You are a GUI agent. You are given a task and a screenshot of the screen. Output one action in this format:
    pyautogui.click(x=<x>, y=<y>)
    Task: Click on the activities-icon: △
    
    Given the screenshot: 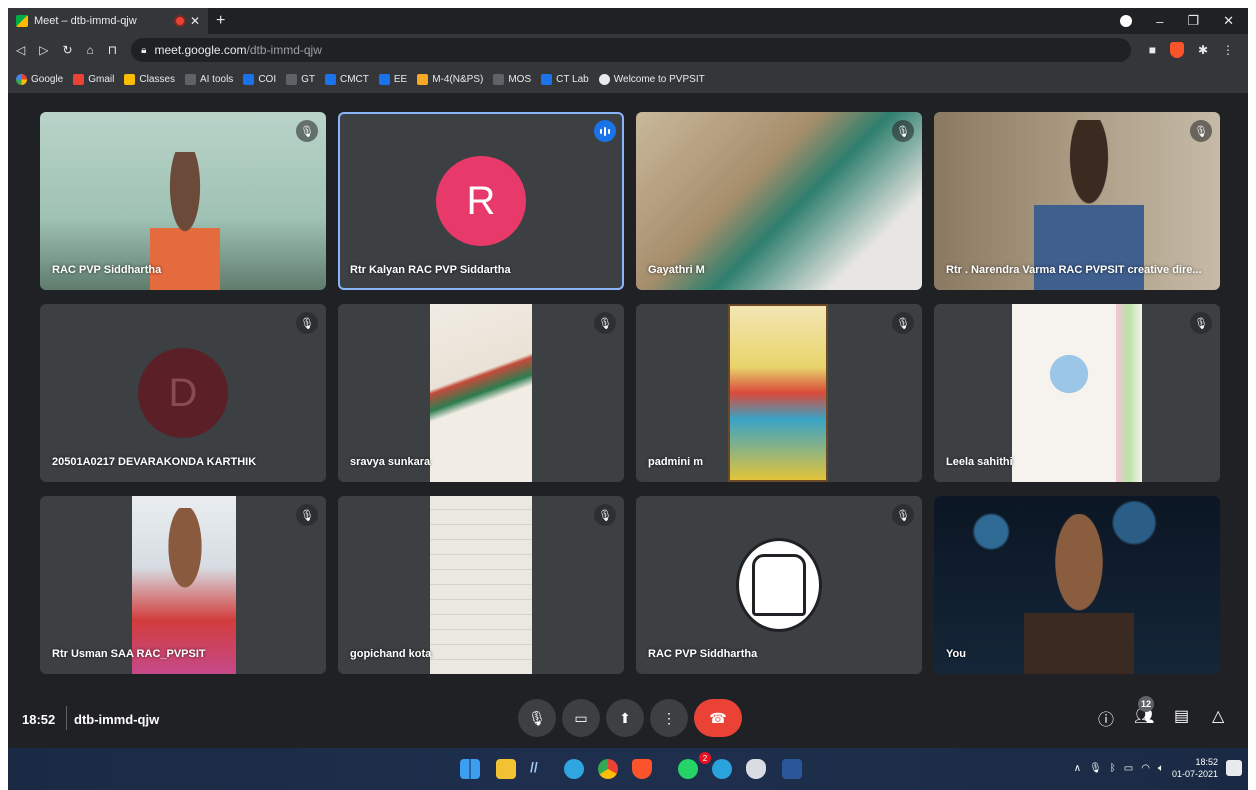 What is the action you would take?
    pyautogui.click(x=1218, y=716)
    